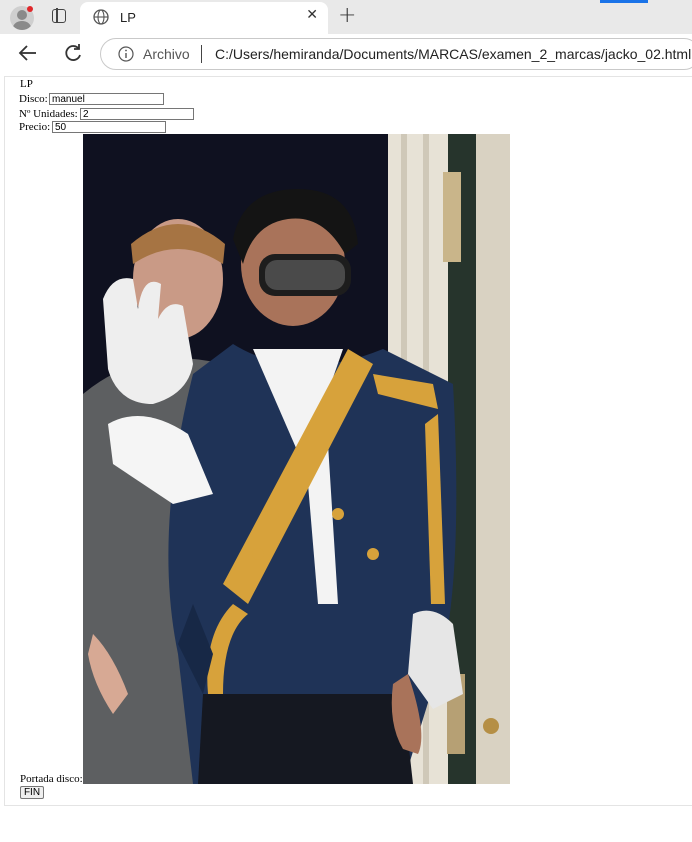 The image size is (692, 842). I want to click on back-arrow-icon, so click(28, 53).